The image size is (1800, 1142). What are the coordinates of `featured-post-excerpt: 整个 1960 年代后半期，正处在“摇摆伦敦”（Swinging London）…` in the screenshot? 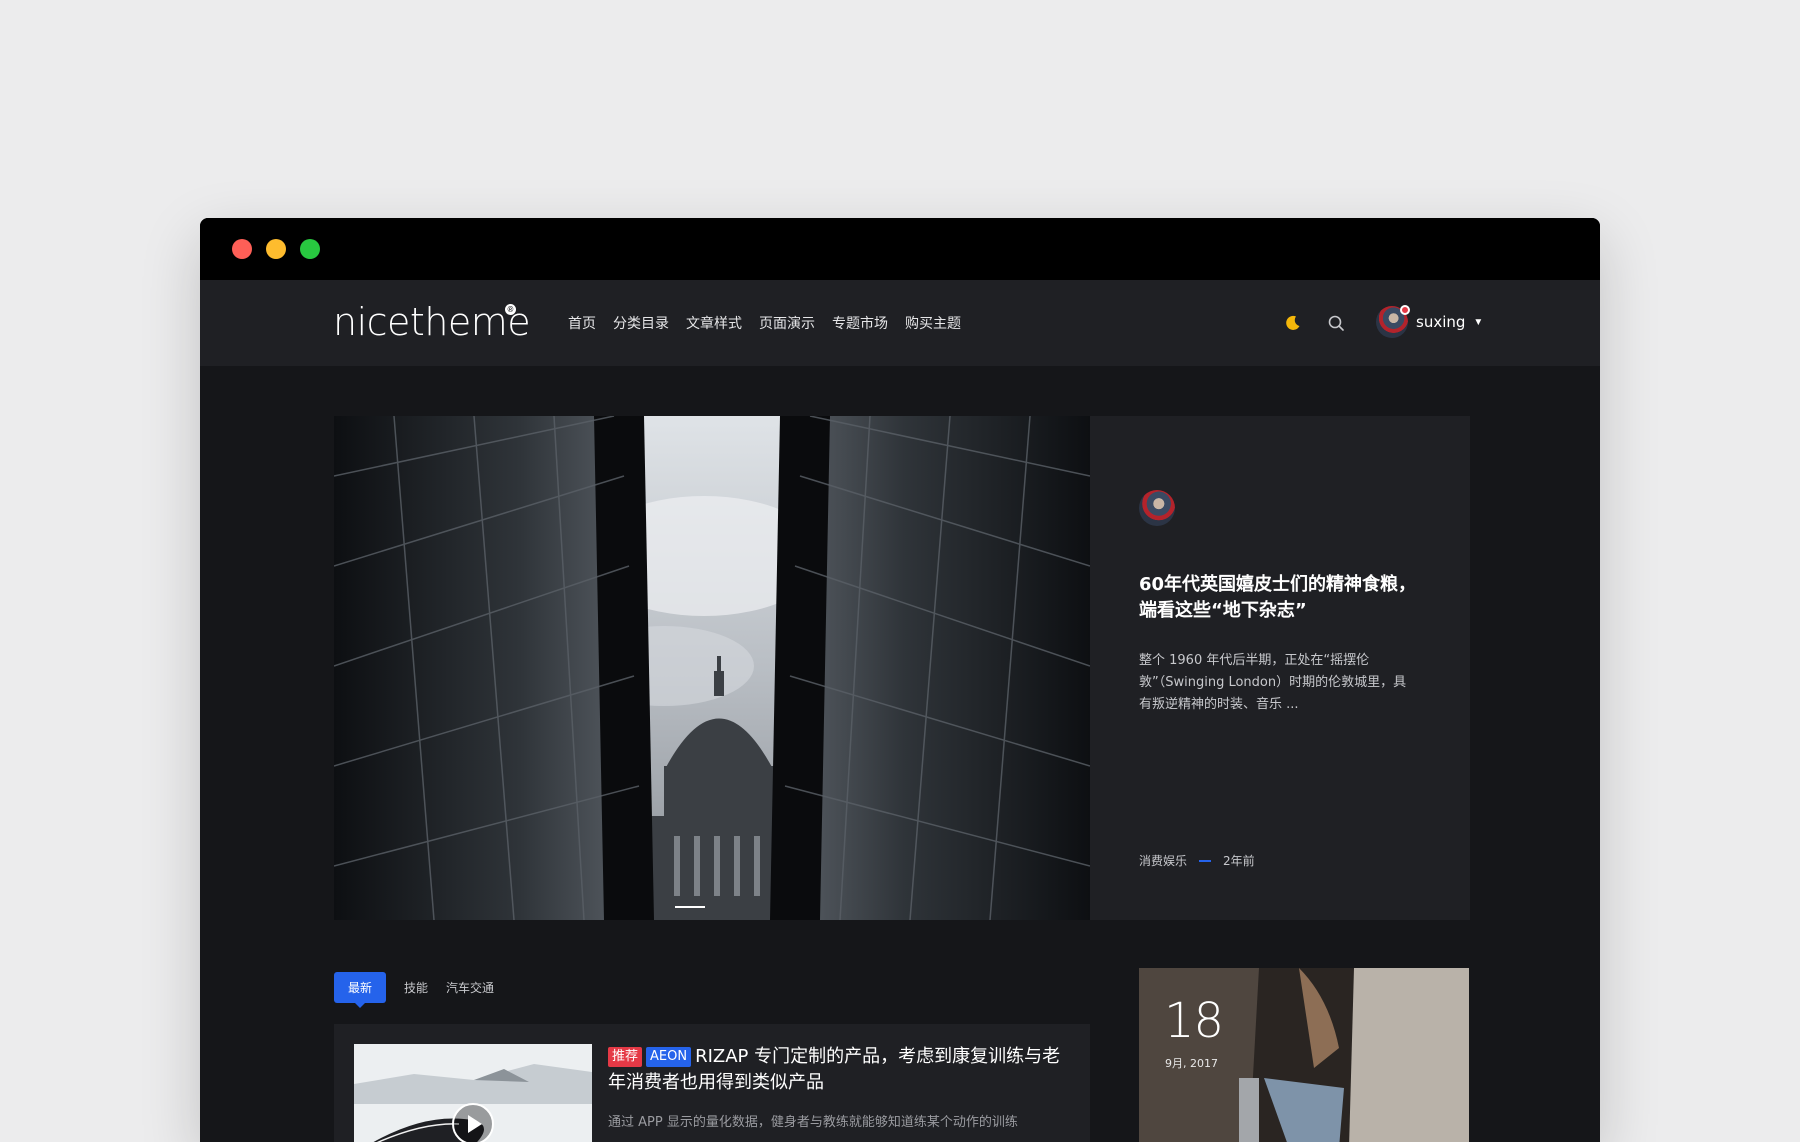 It's located at (1273, 682).